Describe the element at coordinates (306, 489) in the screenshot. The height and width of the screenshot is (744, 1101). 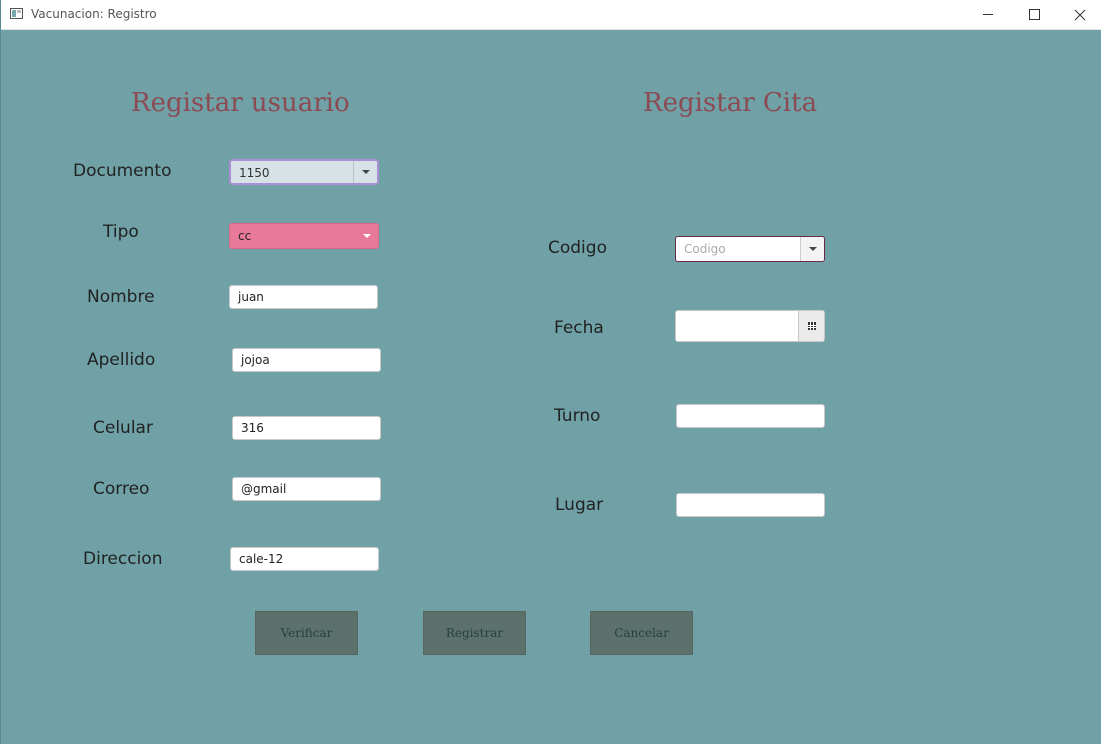
I see `correo-field: @gmail` at that location.